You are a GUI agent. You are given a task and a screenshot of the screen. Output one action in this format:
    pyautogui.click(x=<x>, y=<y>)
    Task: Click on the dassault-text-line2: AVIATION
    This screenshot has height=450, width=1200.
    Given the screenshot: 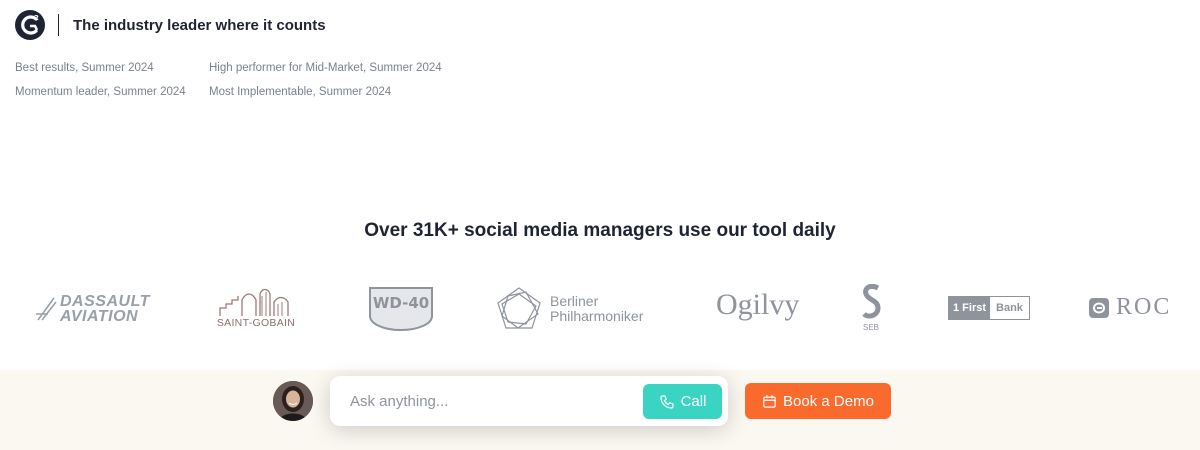 What is the action you would take?
    pyautogui.click(x=99, y=316)
    